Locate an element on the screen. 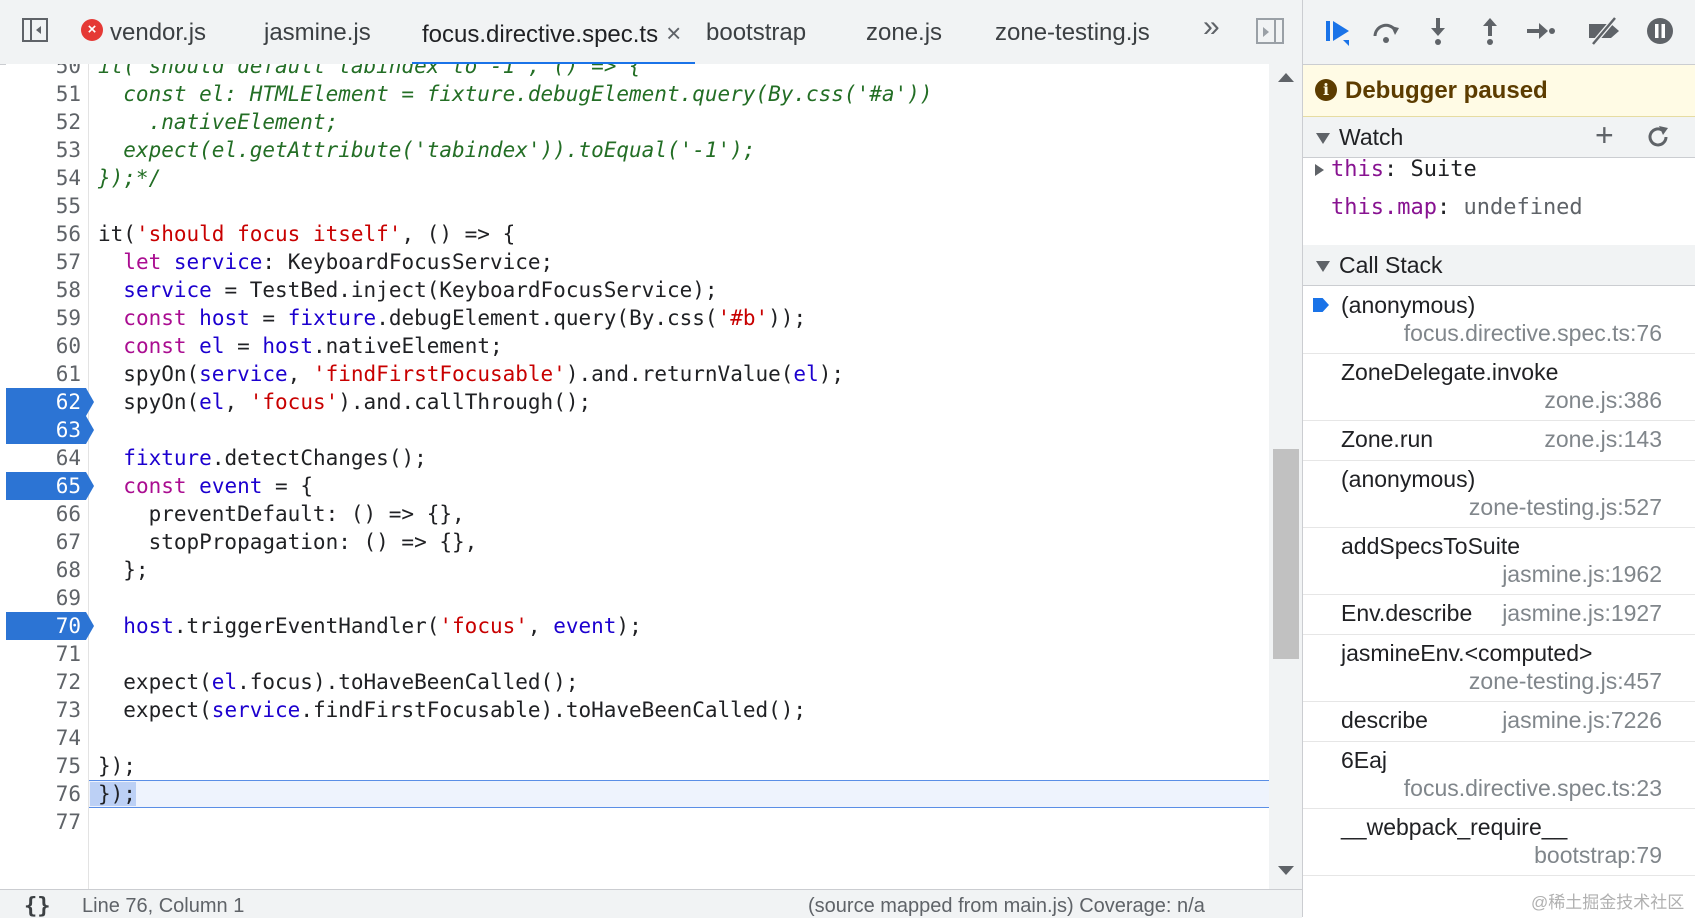  call-frame: (anonymous) zone-testing.js:527 is located at coordinates (1499, 494).